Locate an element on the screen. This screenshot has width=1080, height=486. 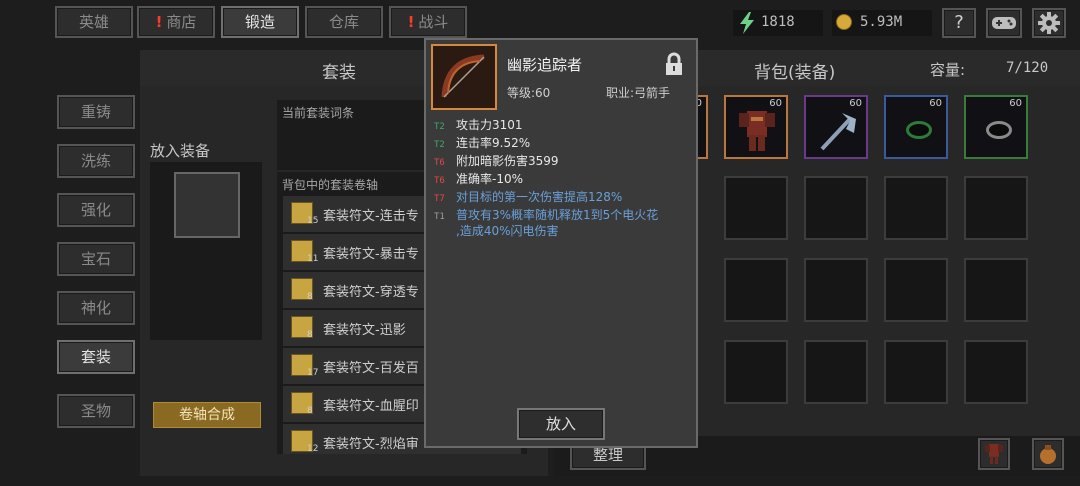
sidebar-item-set: 套装 is located at coordinates (96, 357).